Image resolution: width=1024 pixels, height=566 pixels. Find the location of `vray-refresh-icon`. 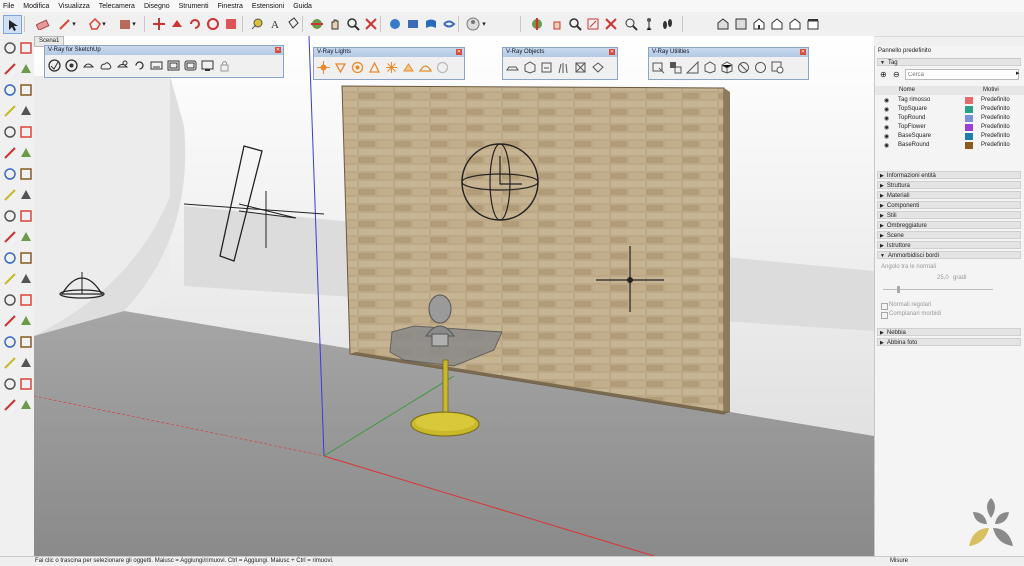

vray-refresh-icon is located at coordinates (139, 65).